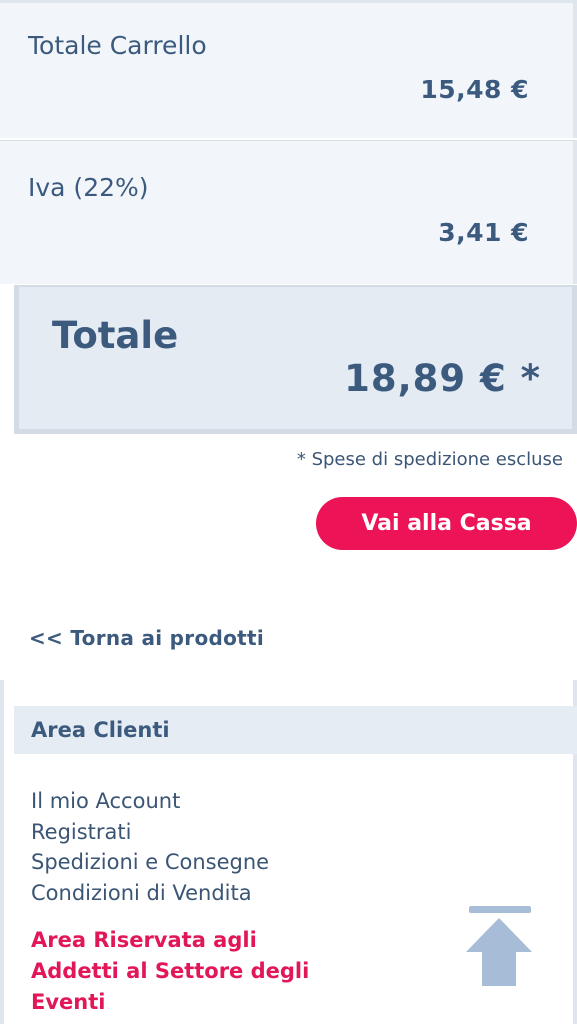 Image resolution: width=577 pixels, height=1024 pixels. Describe the element at coordinates (150, 862) in the screenshot. I see `link-shipping: Spedizioni e Consegne` at that location.